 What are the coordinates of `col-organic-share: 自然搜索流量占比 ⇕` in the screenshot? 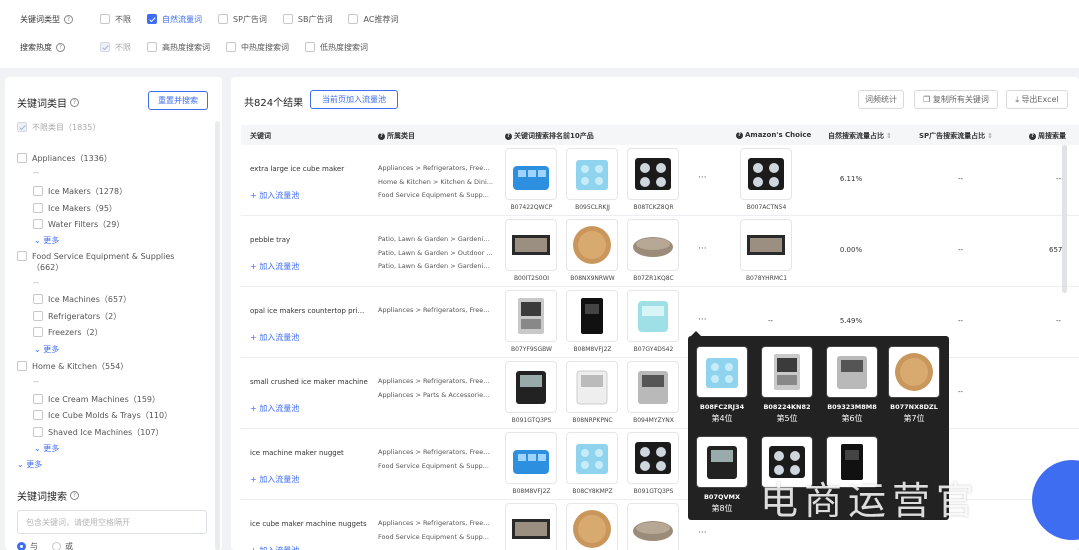 It's located at (860, 136).